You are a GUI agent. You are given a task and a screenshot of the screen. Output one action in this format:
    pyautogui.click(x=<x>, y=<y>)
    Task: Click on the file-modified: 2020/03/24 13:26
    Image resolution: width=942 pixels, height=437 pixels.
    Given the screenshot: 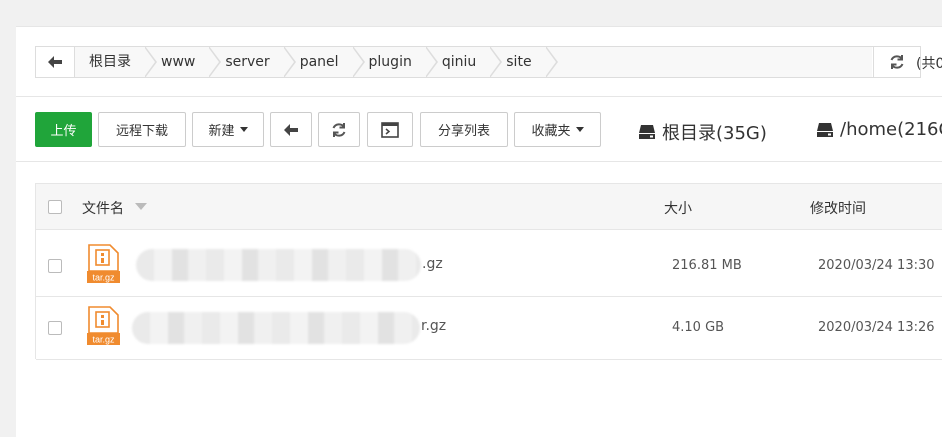 What is the action you would take?
    pyautogui.click(x=876, y=327)
    